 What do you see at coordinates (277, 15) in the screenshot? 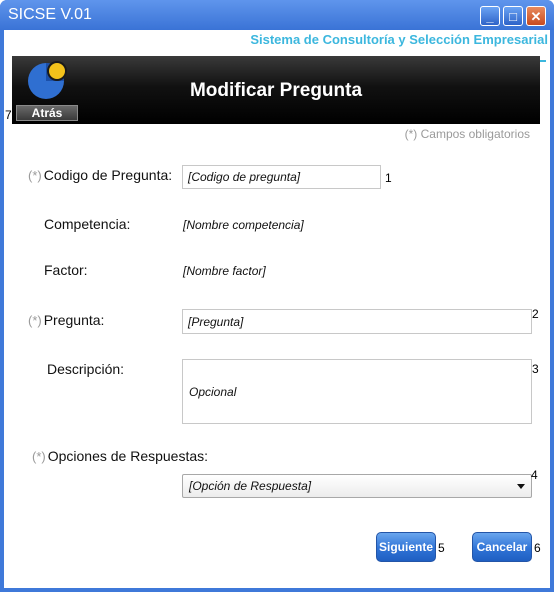
I see `title-bar: SICSE V.01 _ □ ✕` at bounding box center [277, 15].